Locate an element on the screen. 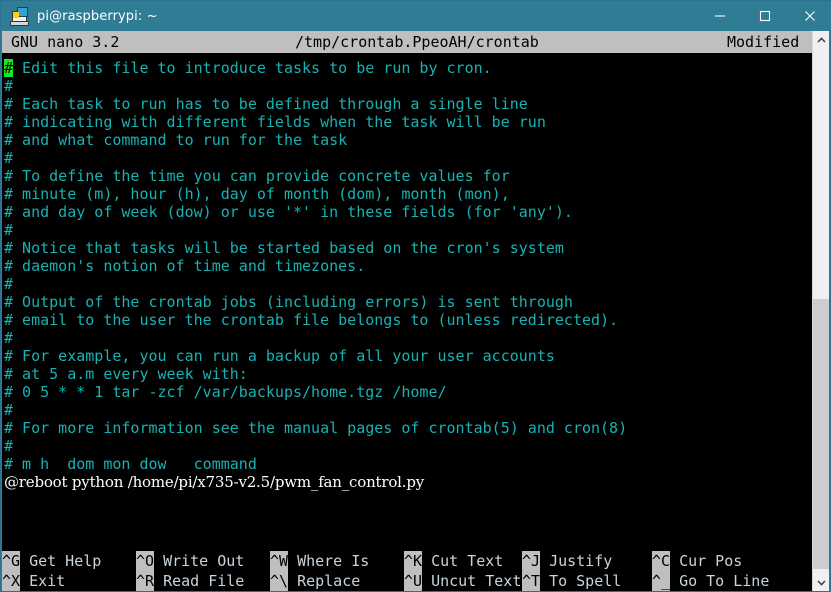 The width and height of the screenshot is (831, 592). maximize-button is located at coordinates (764, 16).